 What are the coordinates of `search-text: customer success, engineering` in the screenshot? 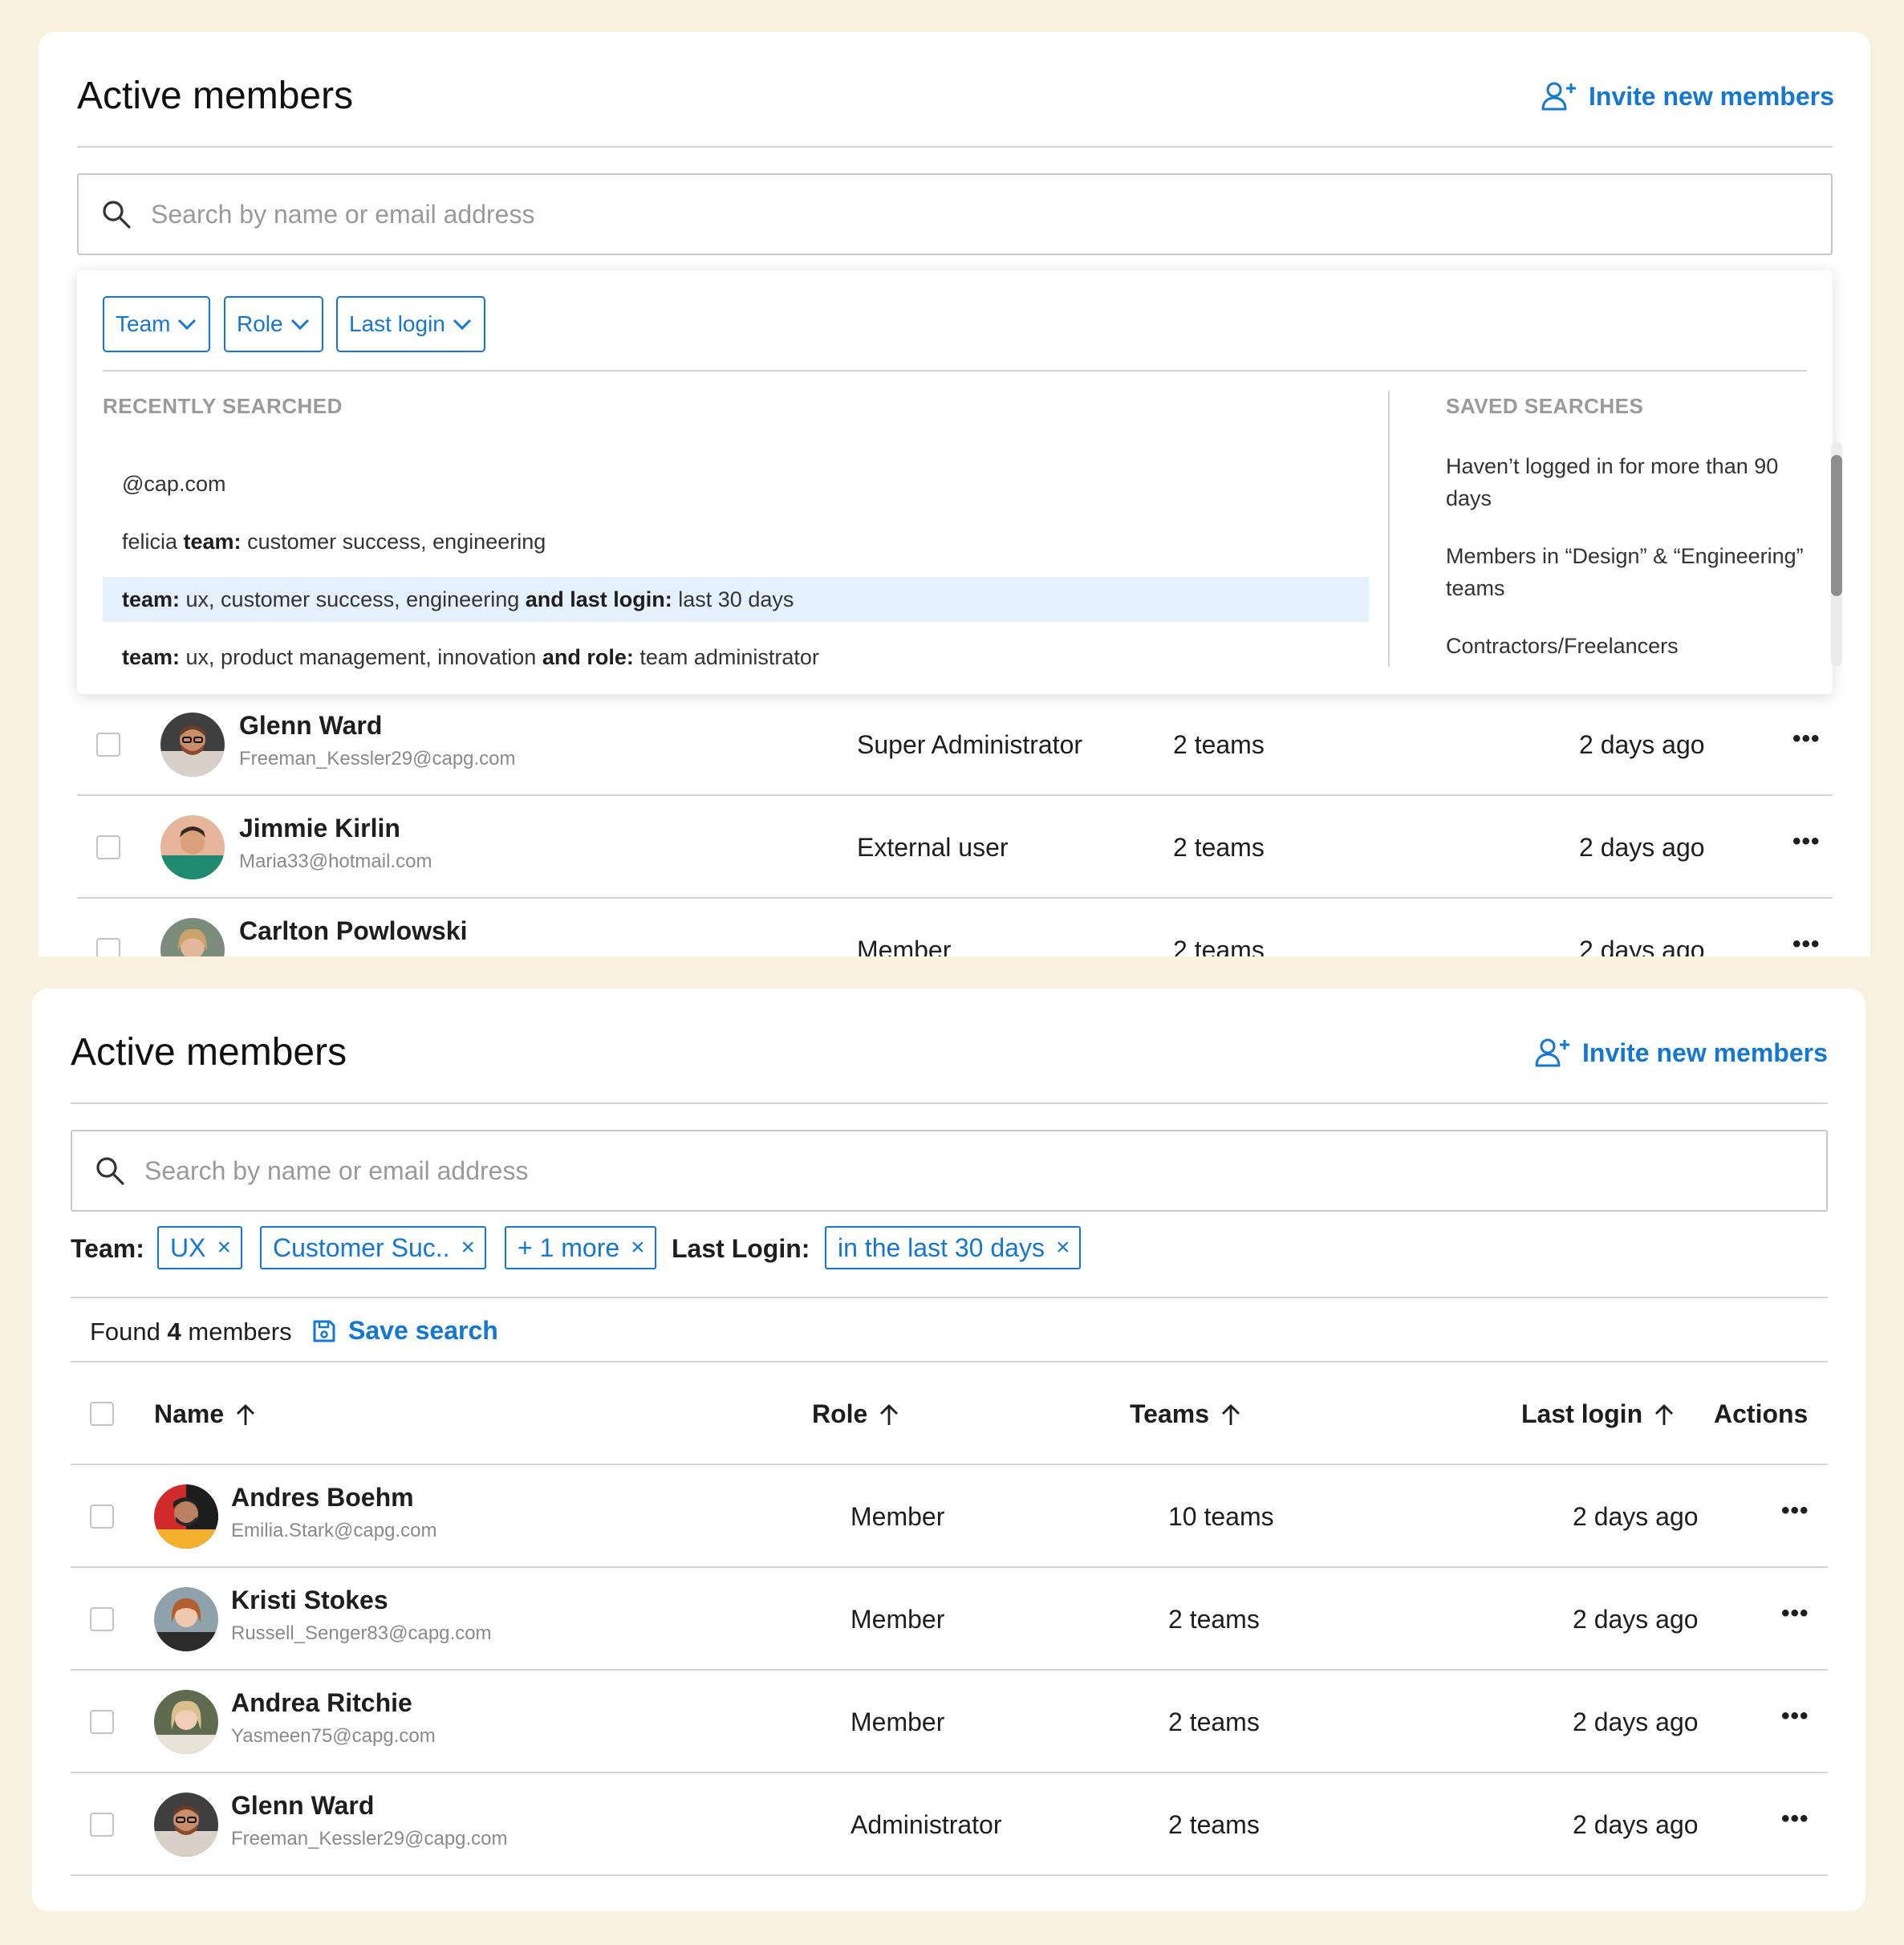 It's located at (393, 541).